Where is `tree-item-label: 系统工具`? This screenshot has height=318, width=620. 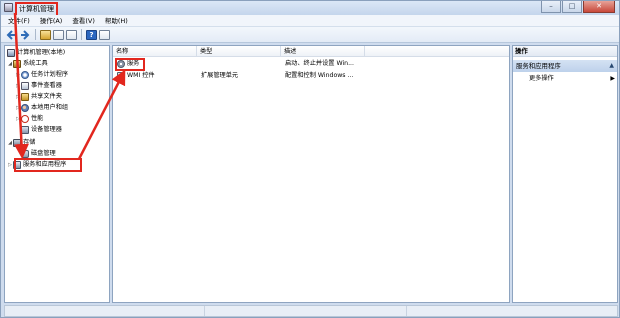
tree-item-label: 系统工具 is located at coordinates (35, 63).